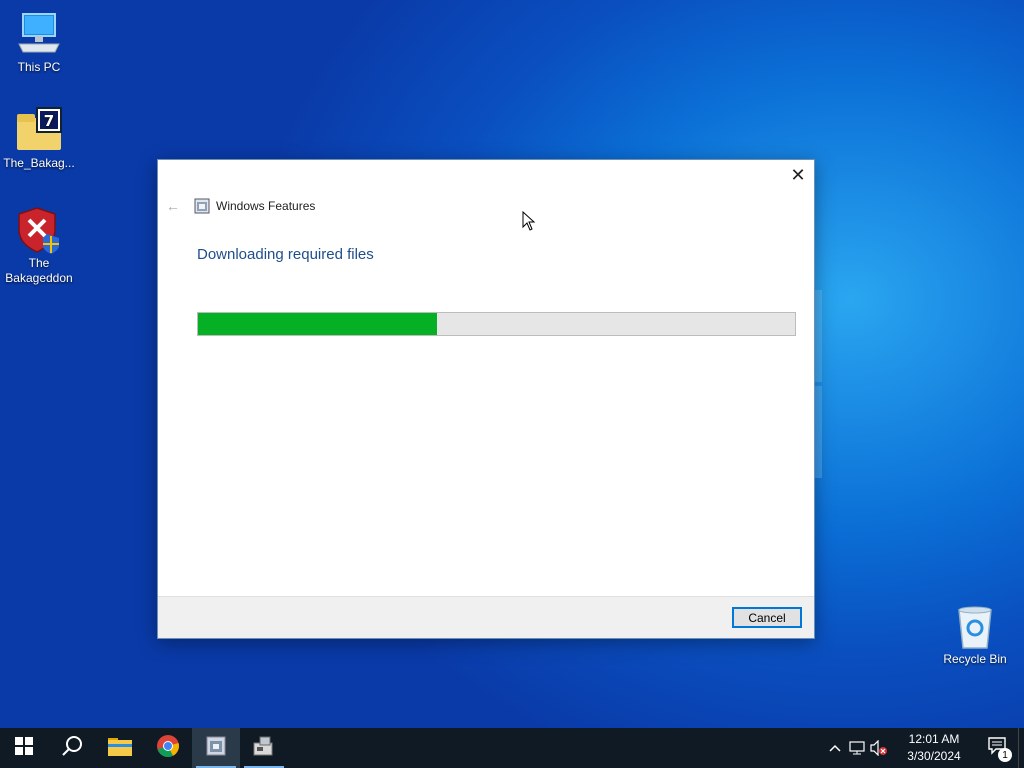 The height and width of the screenshot is (768, 1024). What do you see at coordinates (39, 130) in the screenshot?
I see `7zip-archive-icon: 7` at bounding box center [39, 130].